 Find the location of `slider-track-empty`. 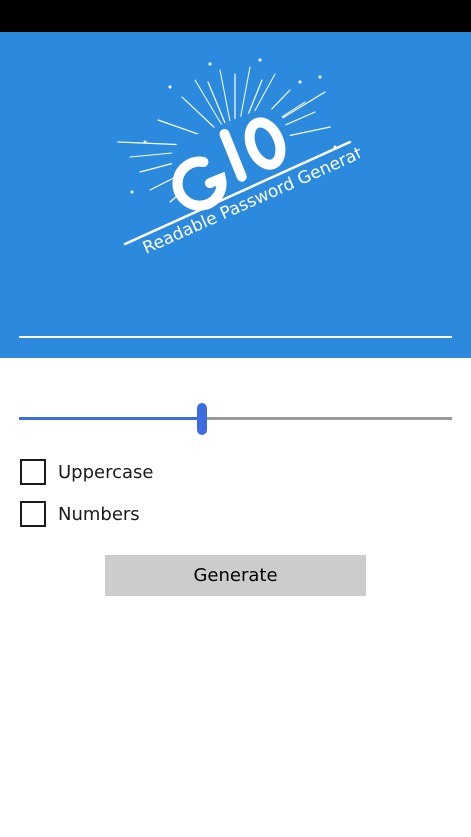

slider-track-empty is located at coordinates (329, 418).